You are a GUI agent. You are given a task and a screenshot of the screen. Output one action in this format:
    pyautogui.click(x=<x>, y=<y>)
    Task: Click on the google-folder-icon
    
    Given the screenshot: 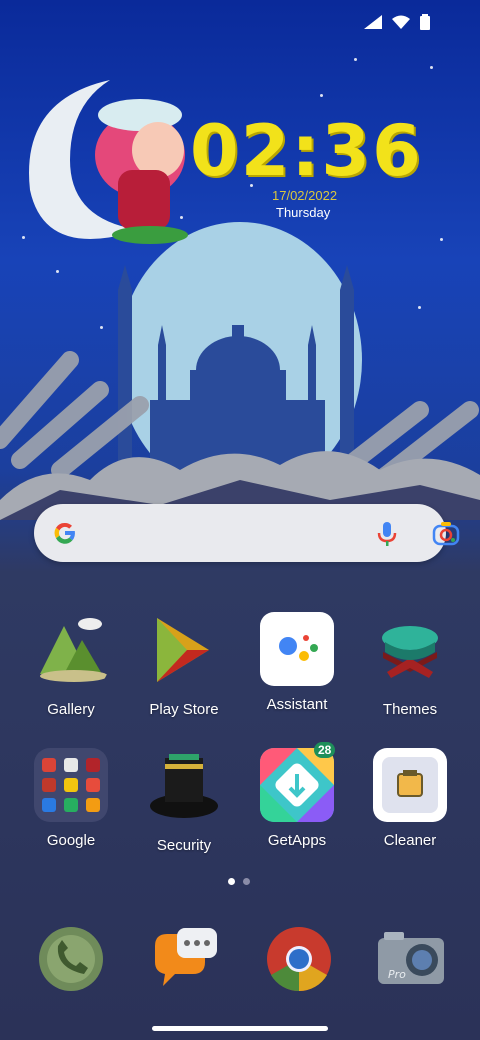 What is the action you would take?
    pyautogui.click(x=71, y=785)
    